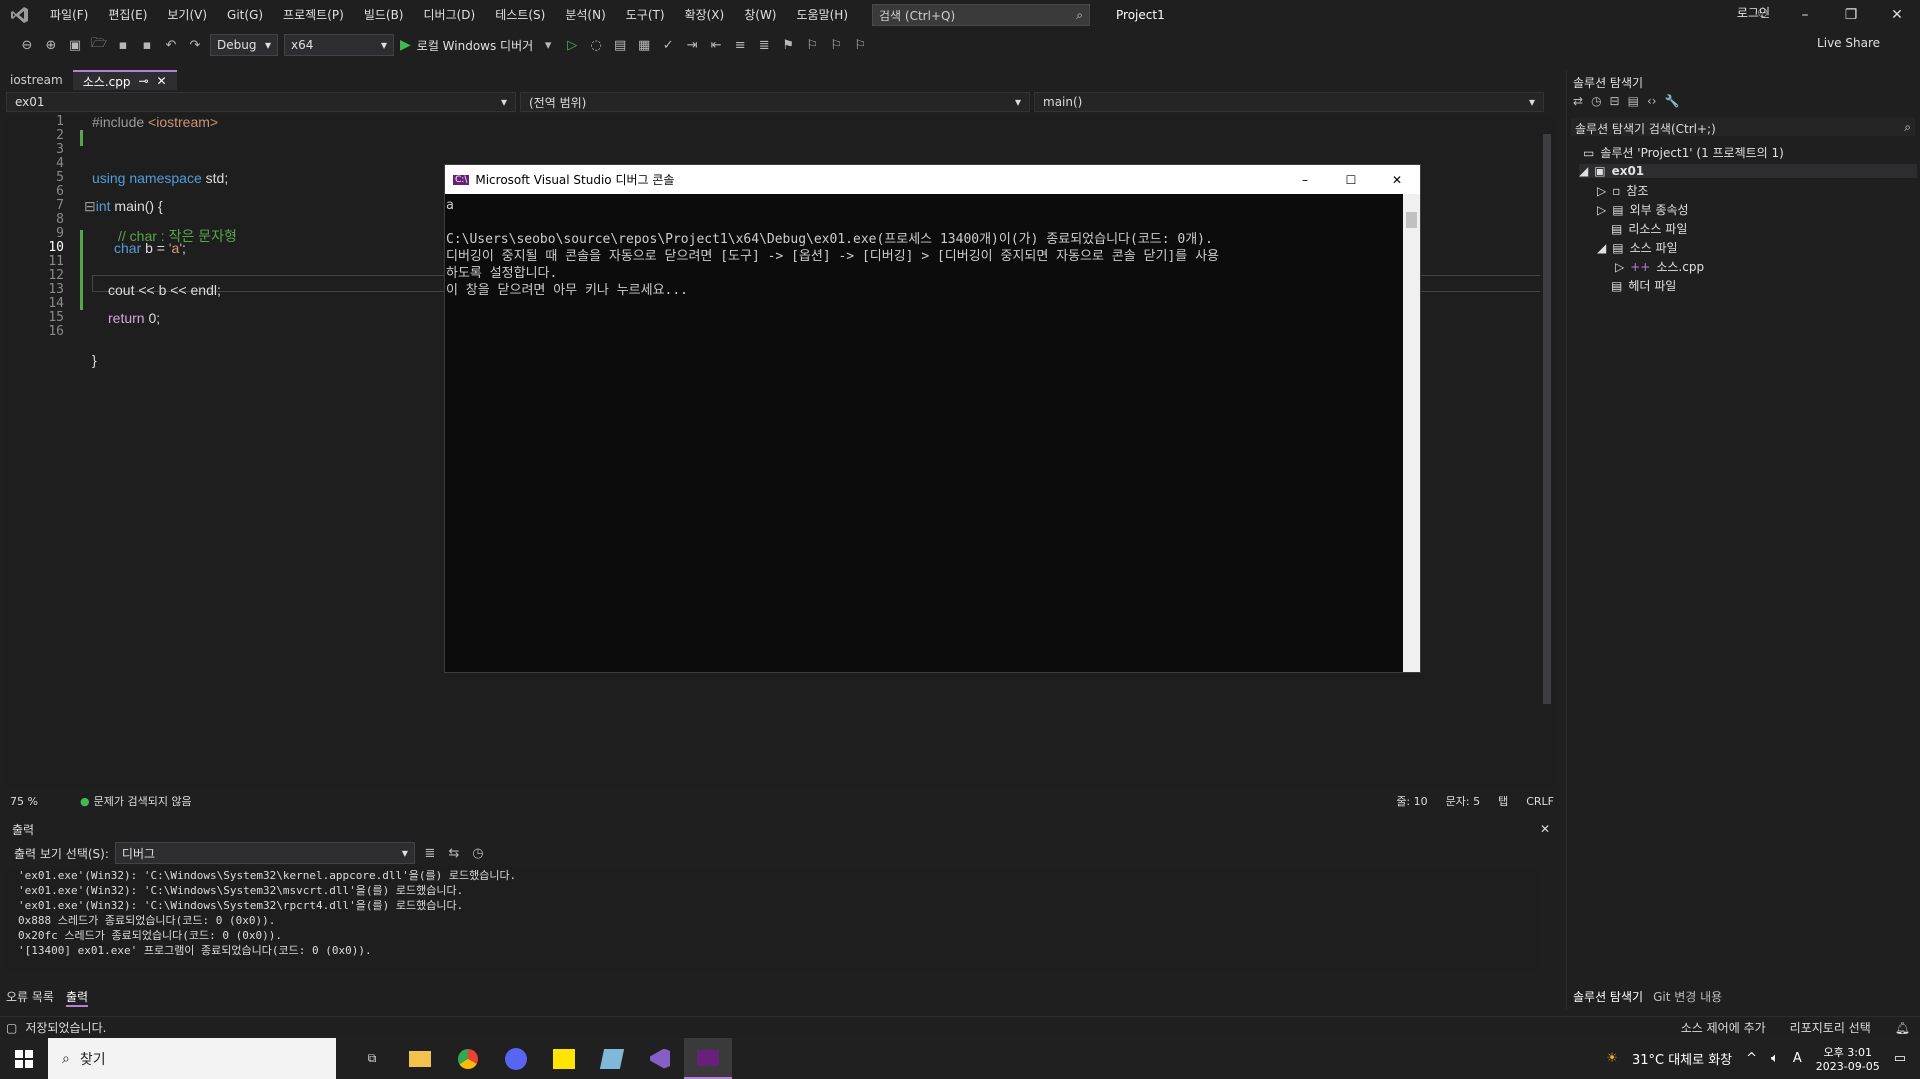  What do you see at coordinates (123, 45) in the screenshot?
I see `save-icon: ▪` at bounding box center [123, 45].